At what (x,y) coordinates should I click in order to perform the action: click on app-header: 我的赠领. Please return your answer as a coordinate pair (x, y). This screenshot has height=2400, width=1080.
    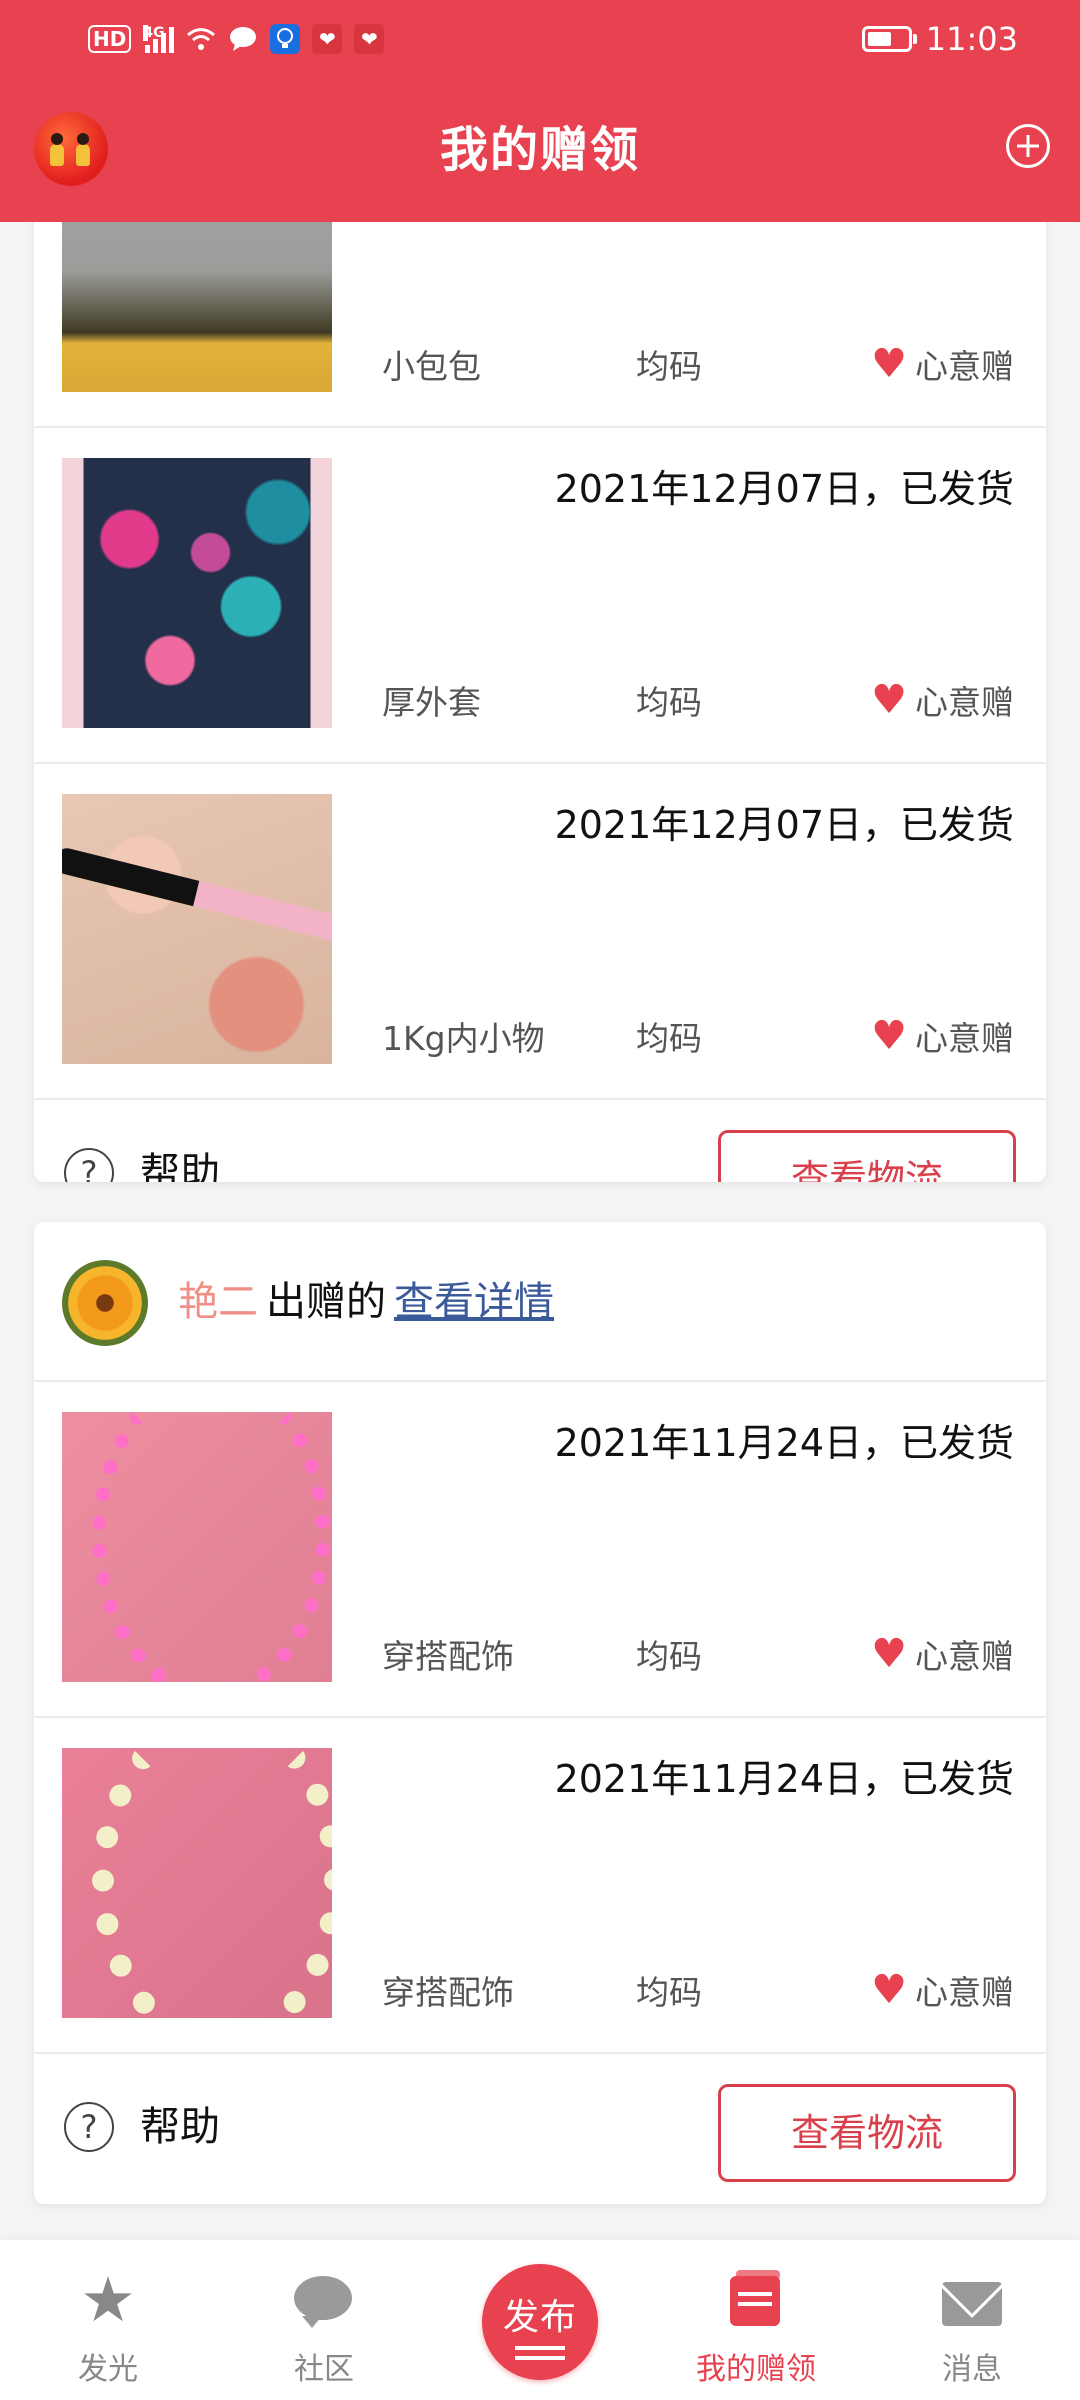
    Looking at the image, I should click on (540, 150).